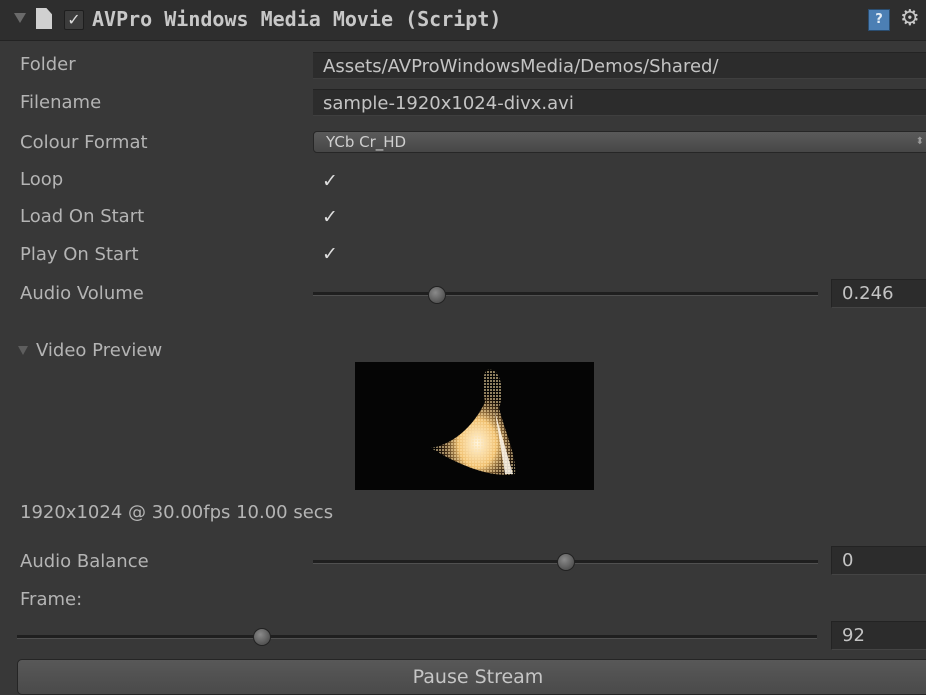 This screenshot has height=695, width=926. What do you see at coordinates (297, 19) in the screenshot?
I see `component-title: AVPro Windows Media Movie (Script)` at bounding box center [297, 19].